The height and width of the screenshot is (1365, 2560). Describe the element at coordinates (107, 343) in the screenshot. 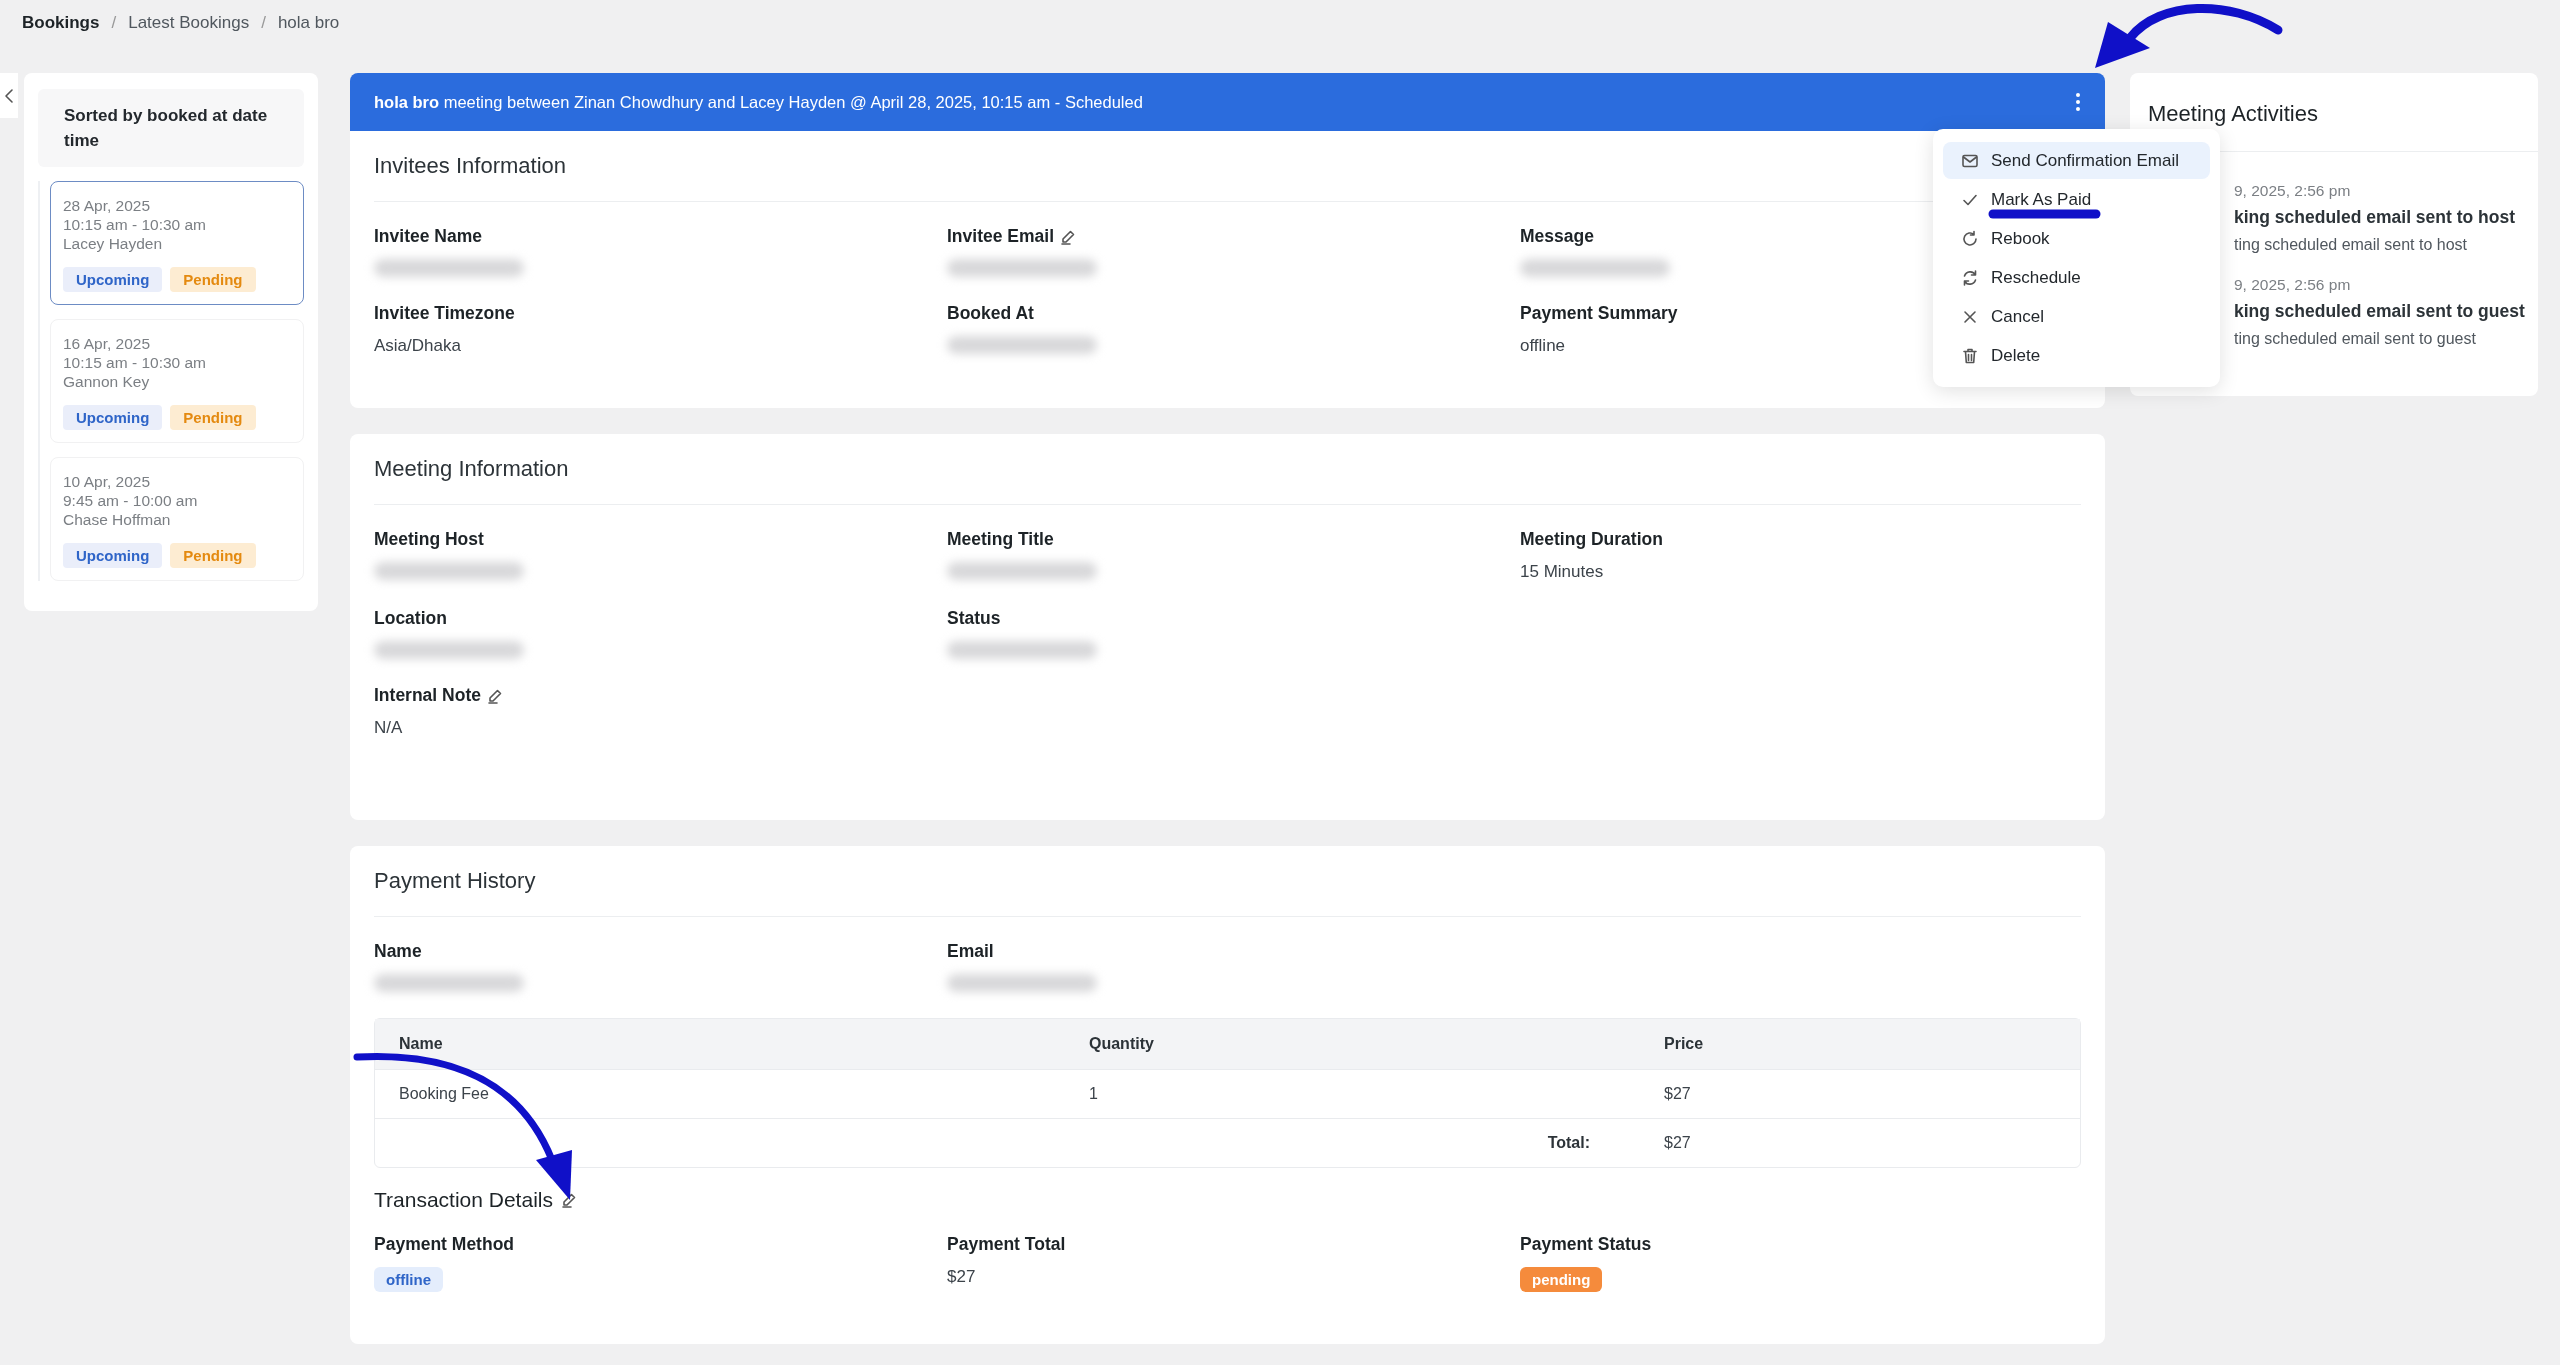

I see `booking-date: 16 Apr, 2025` at that location.